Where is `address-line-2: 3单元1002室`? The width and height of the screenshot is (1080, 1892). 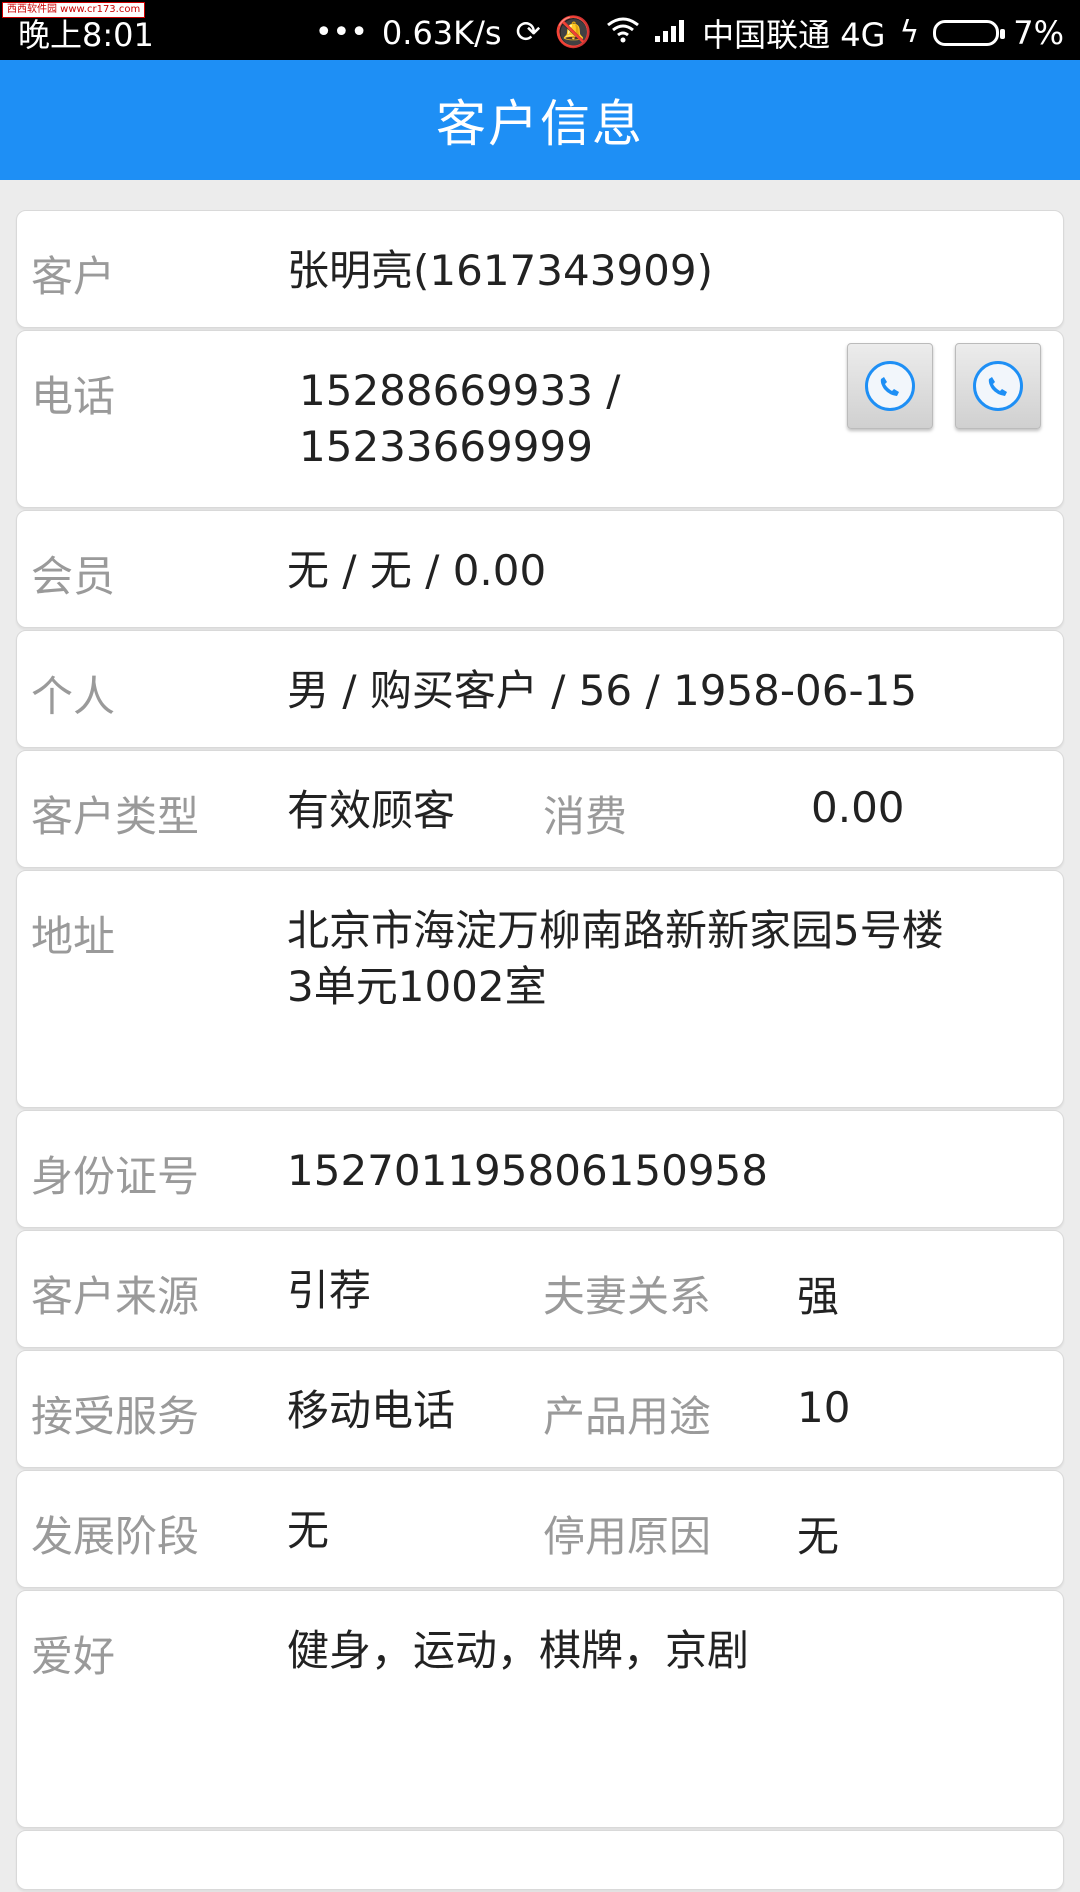
address-line-2: 3单元1002室 is located at coordinates (417, 986).